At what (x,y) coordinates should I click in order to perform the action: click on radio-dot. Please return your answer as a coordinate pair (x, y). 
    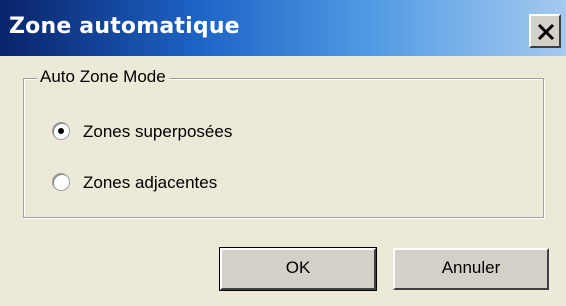
    Looking at the image, I should click on (61, 131).